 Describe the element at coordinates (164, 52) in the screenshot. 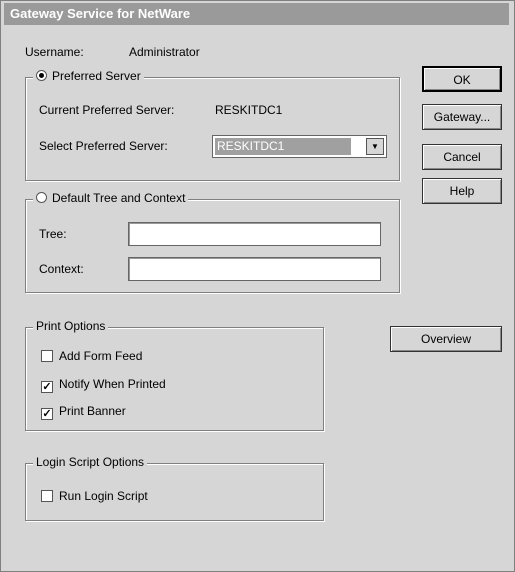

I see `username-value: Administrator` at that location.